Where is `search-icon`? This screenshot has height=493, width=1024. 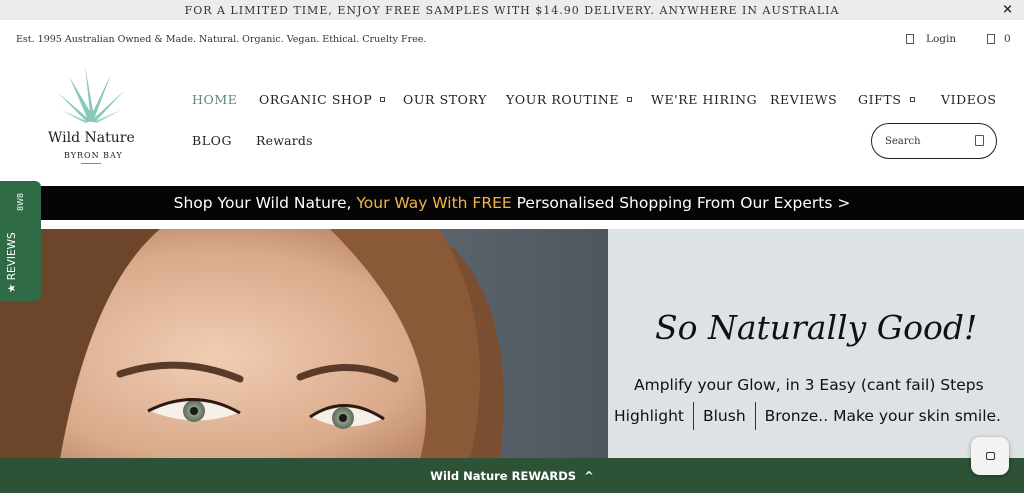 search-icon is located at coordinates (979, 140).